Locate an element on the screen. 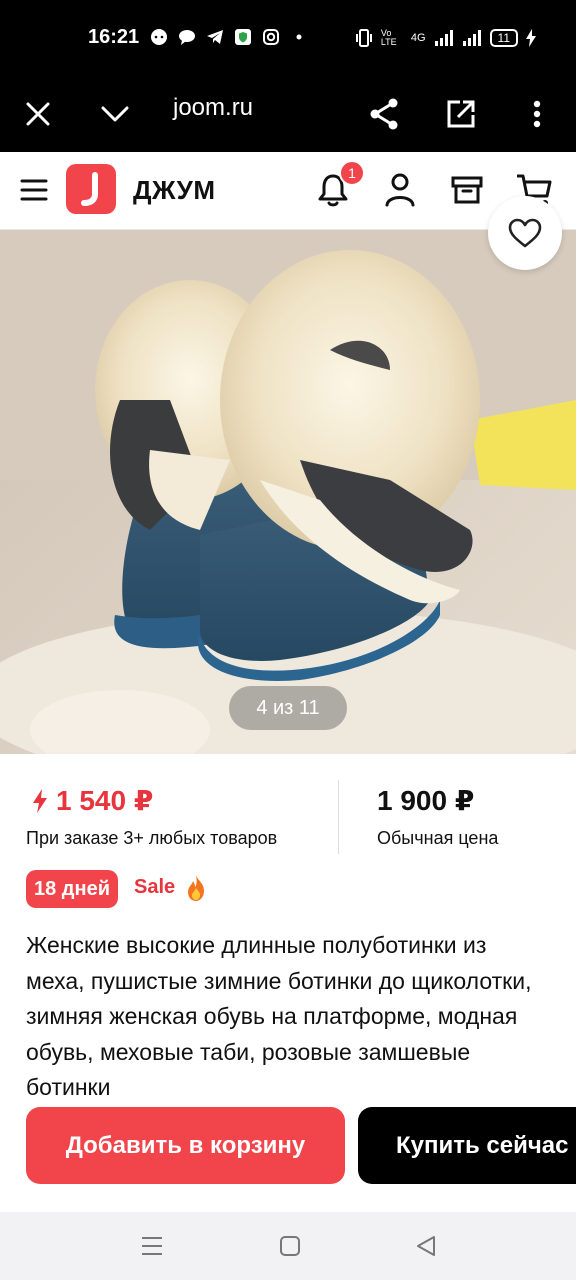  message-icon is located at coordinates (187, 37).